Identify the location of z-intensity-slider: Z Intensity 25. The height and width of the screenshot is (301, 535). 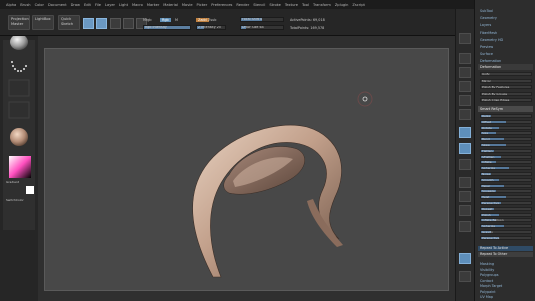
(211, 27).